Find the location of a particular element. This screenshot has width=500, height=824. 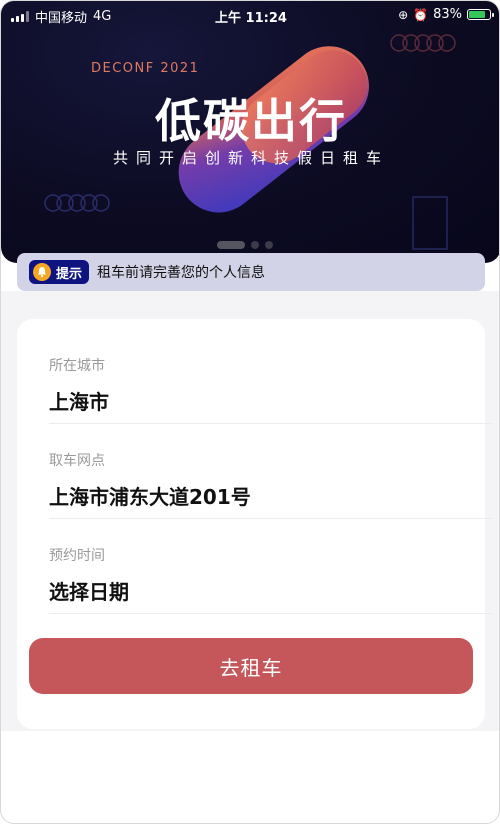

reservation-time-field: 预约时间 选择日期 is located at coordinates (271, 579).